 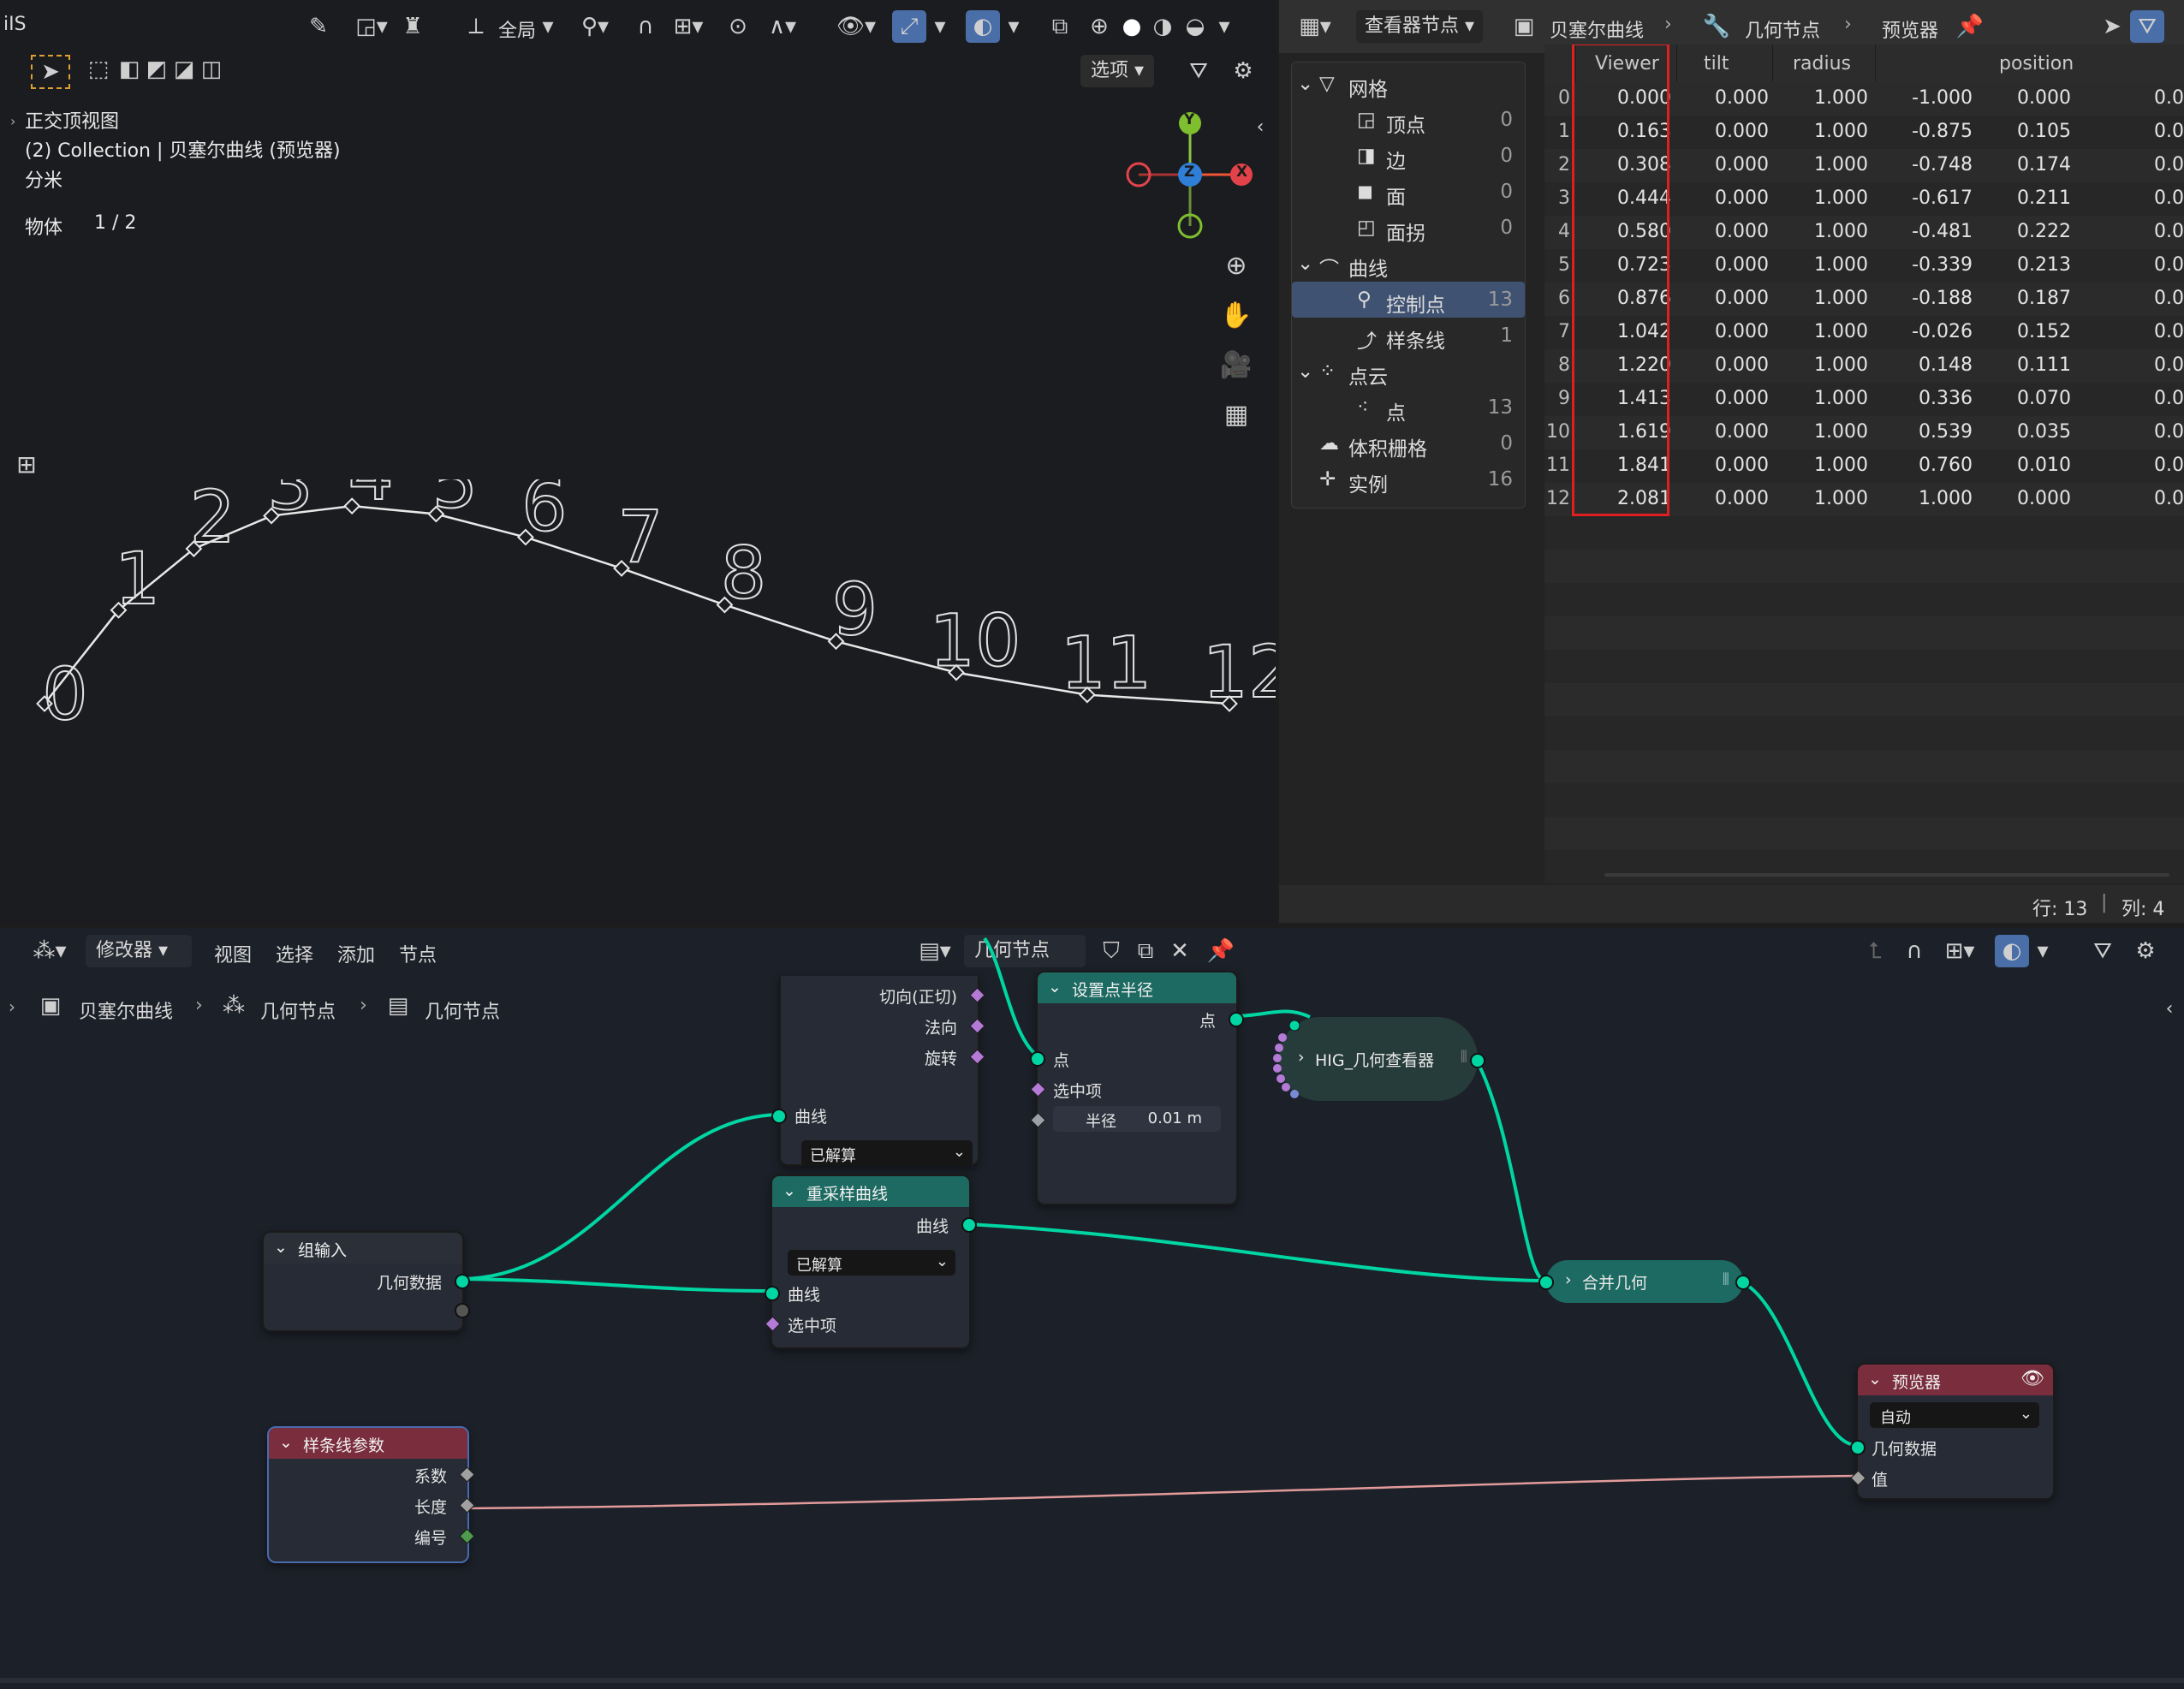 I want to click on spline-parameter-node: ⌄ 样条线参数 系数 长度 编号, so click(x=371, y=1494).